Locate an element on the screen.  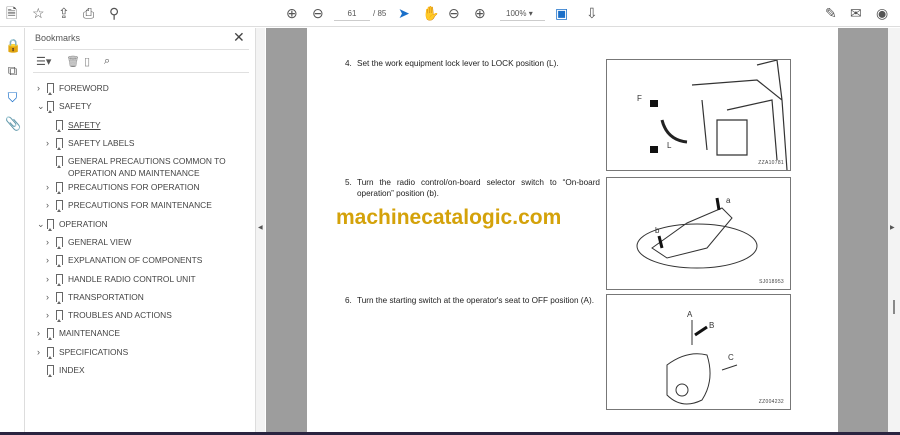
bookmark-item: SAFETY is located at coordinates (78, 125).